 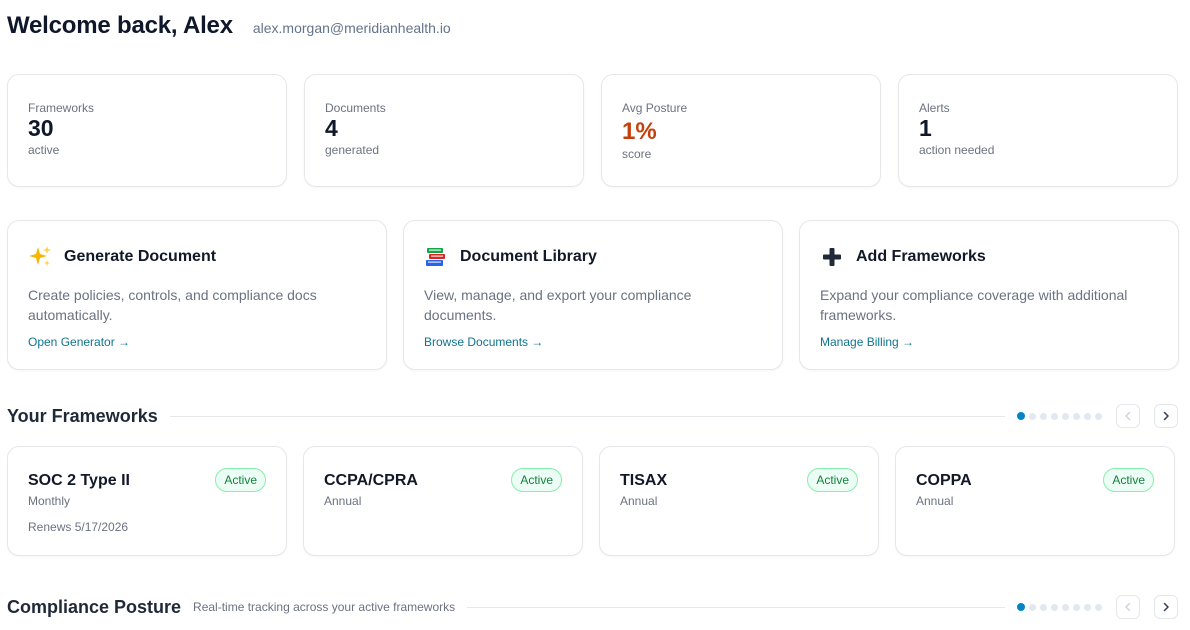 I want to click on browse-documents-link: Browse Documents →, so click(x=483, y=342).